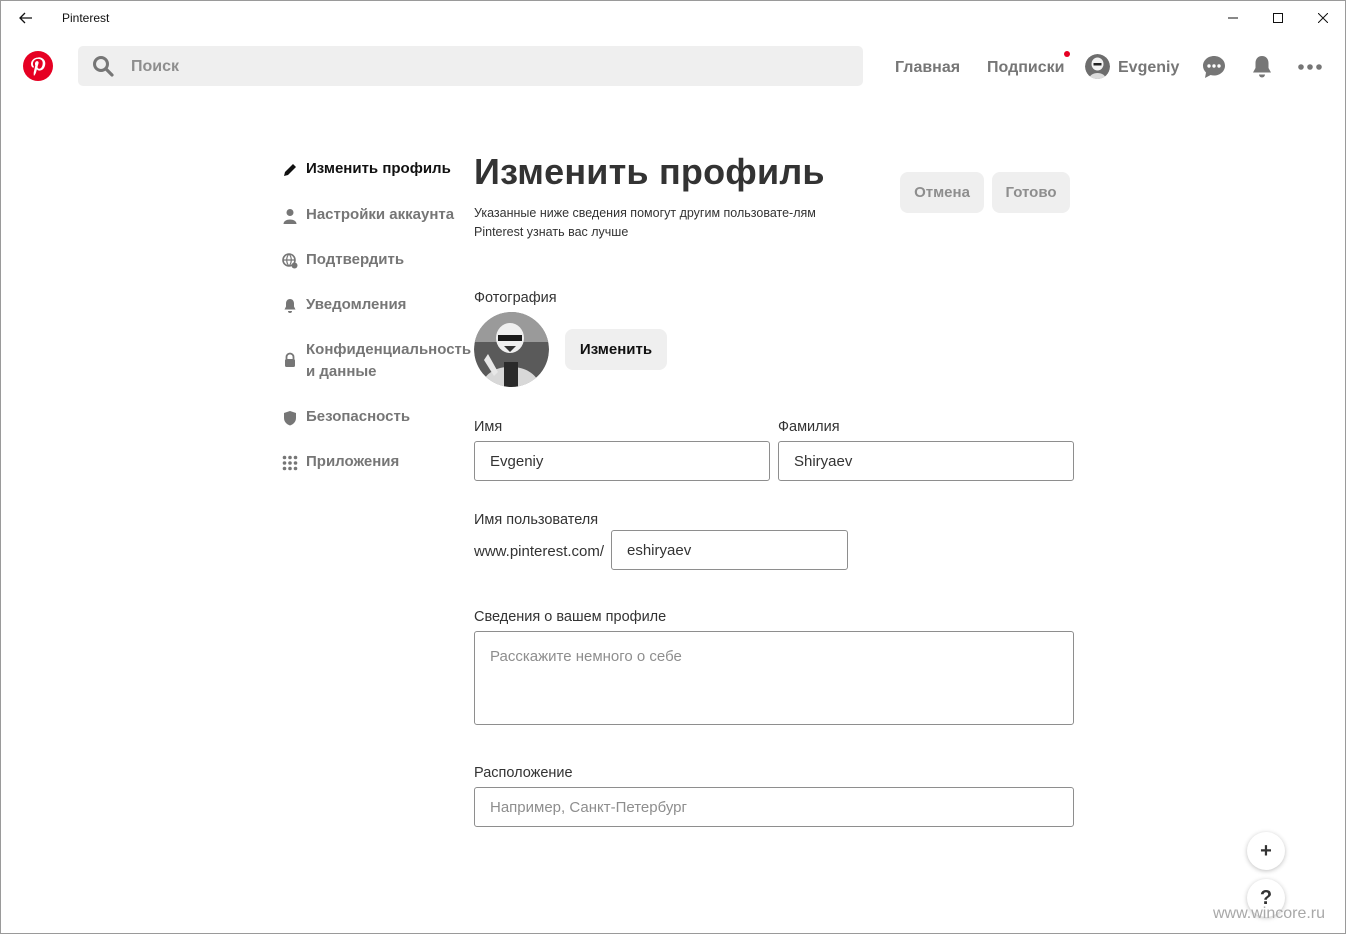 This screenshot has height=934, width=1346. I want to click on more-button, so click(1310, 67).